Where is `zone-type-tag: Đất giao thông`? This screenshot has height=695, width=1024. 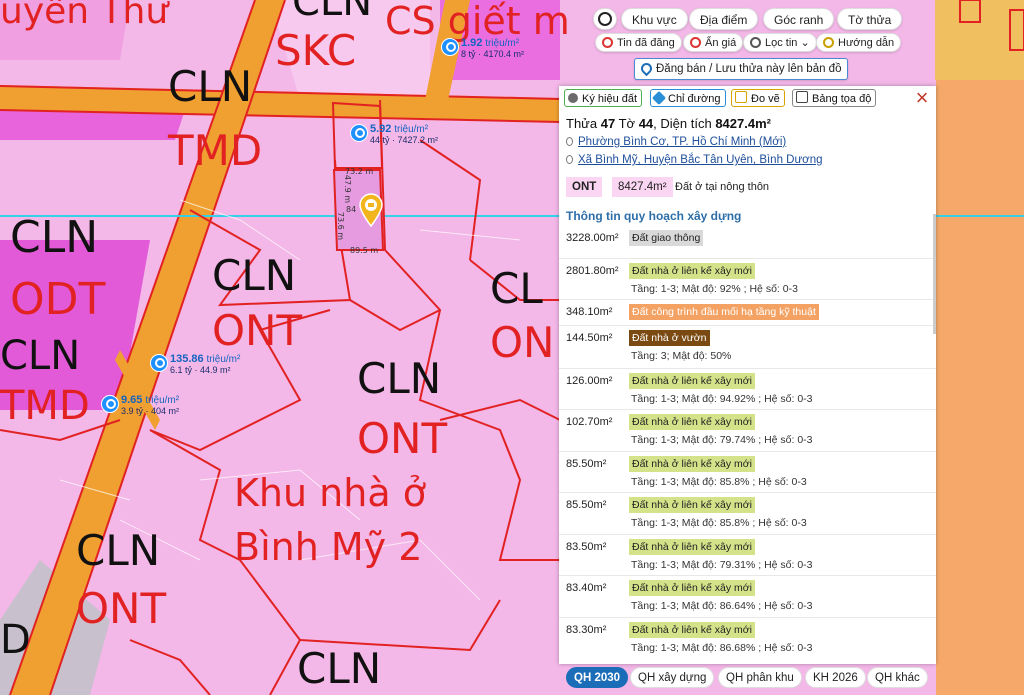 zone-type-tag: Đất giao thông is located at coordinates (666, 238).